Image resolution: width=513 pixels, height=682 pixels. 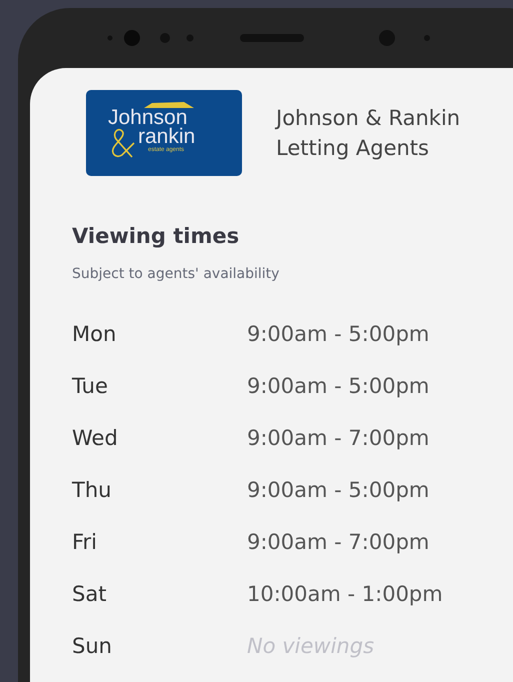 What do you see at coordinates (176, 274) in the screenshot?
I see `availability-note: Subject to agents' availability` at bounding box center [176, 274].